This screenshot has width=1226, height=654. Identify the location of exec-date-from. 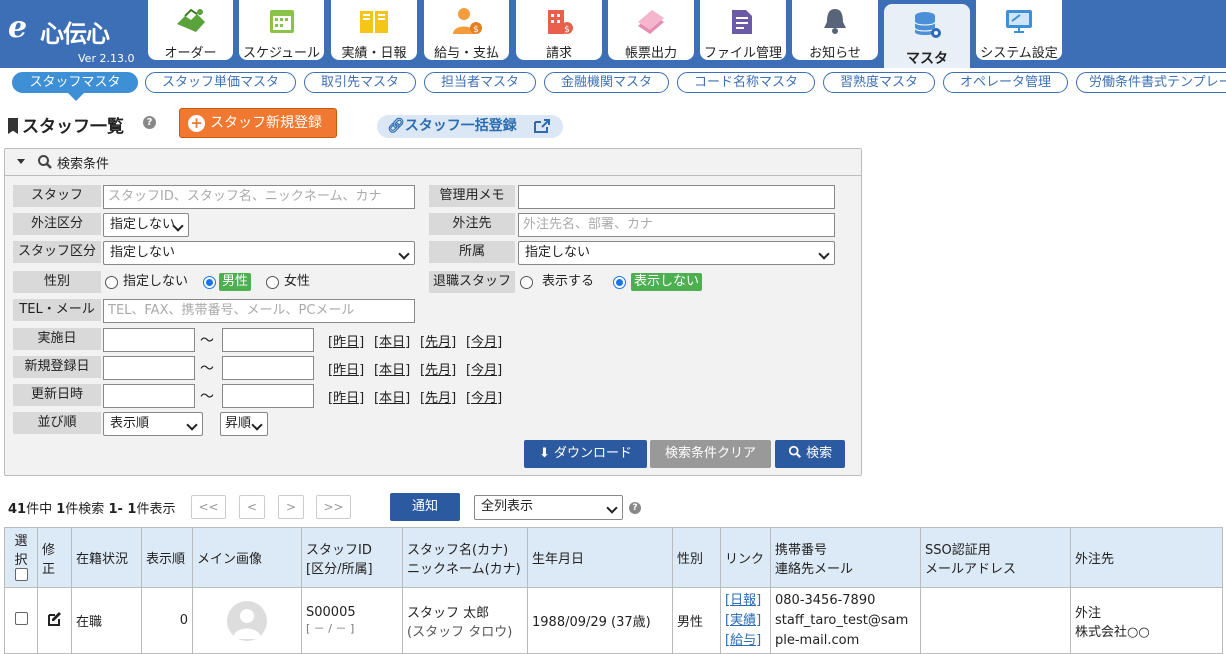
(149, 340).